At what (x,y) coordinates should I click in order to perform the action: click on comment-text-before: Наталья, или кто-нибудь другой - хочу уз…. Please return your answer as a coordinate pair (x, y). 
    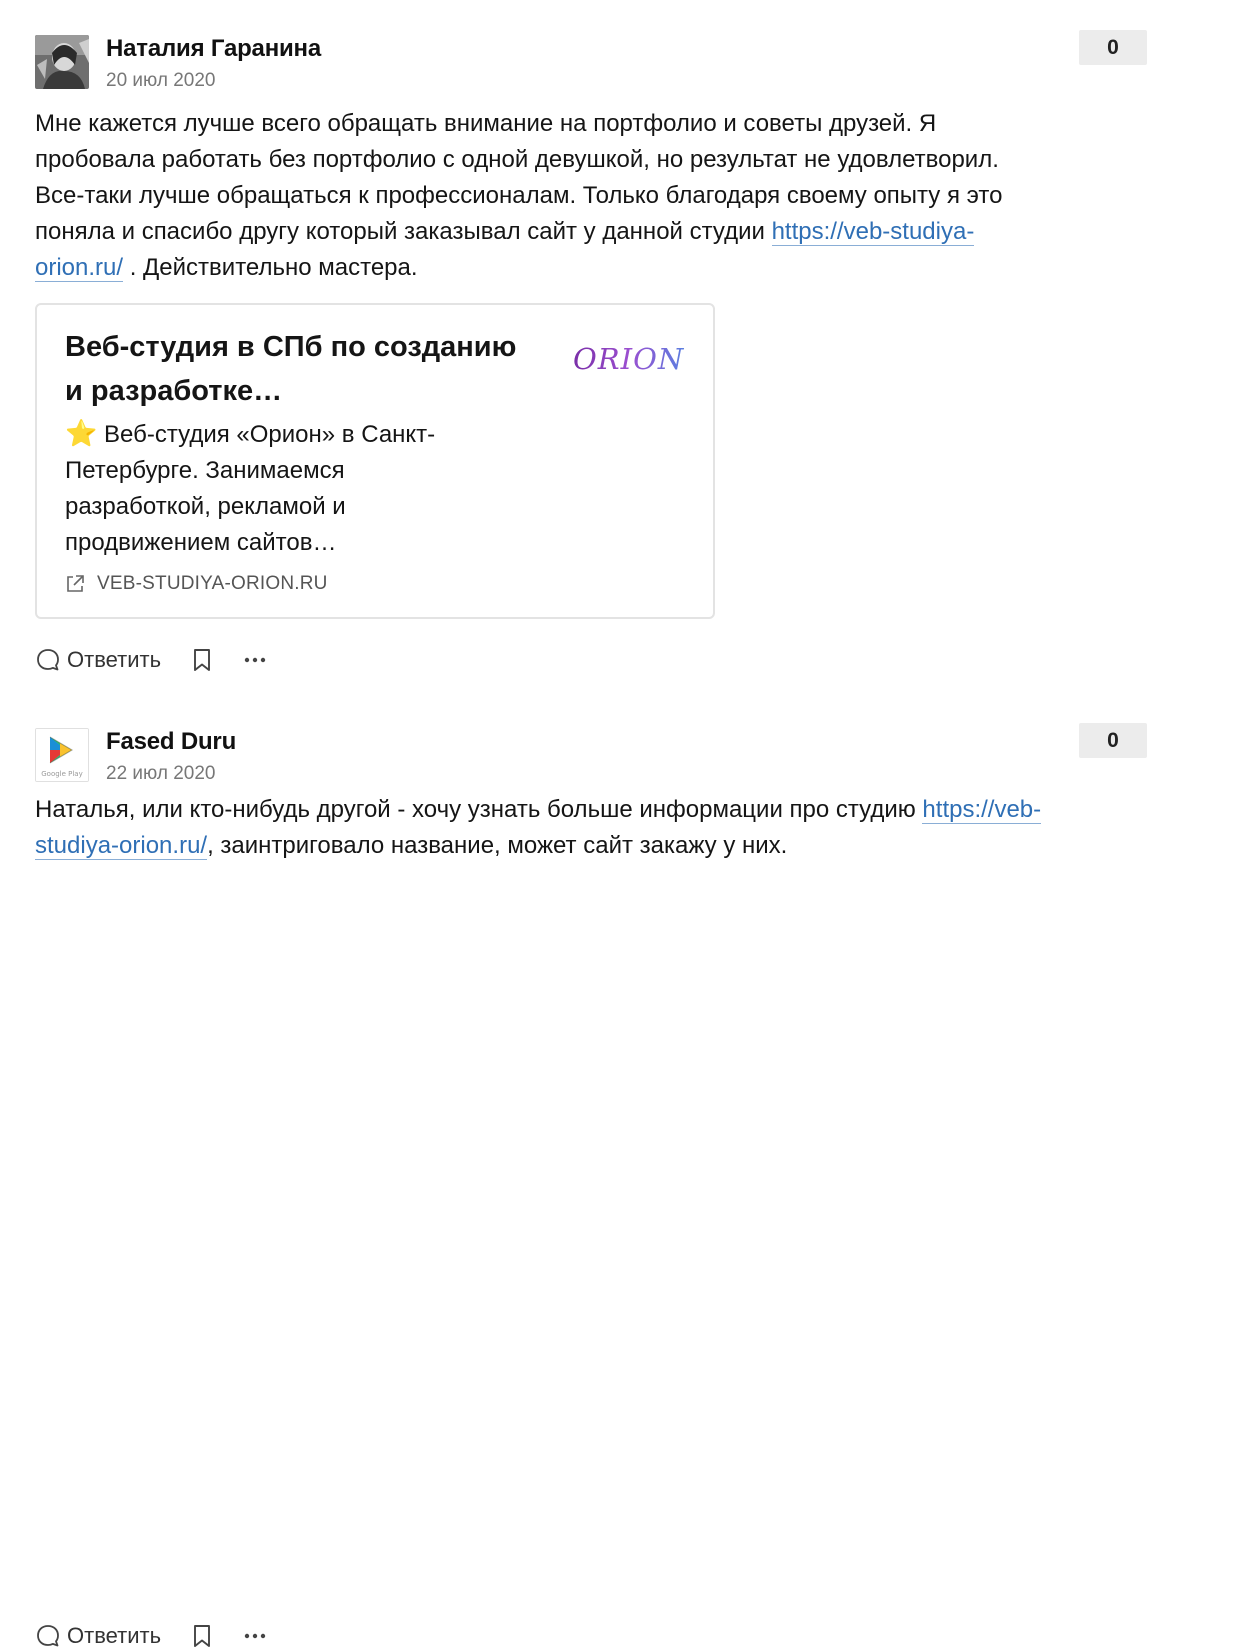
    Looking at the image, I should click on (479, 809).